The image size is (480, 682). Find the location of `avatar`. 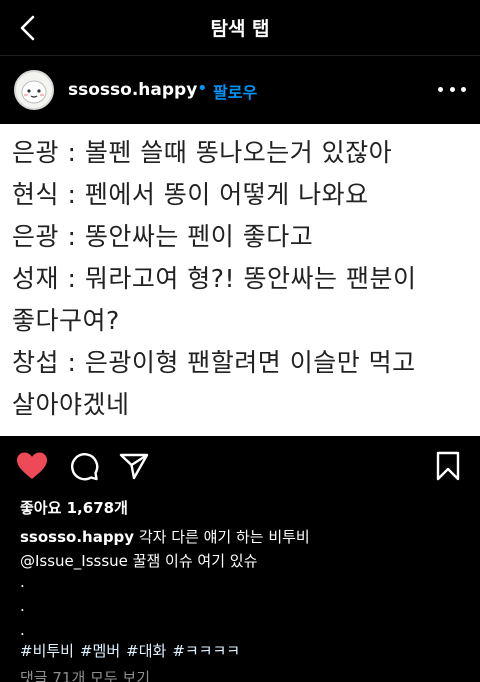

avatar is located at coordinates (34, 90).